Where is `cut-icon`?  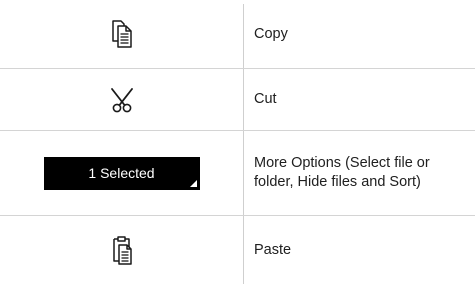
cut-icon is located at coordinates (122, 100).